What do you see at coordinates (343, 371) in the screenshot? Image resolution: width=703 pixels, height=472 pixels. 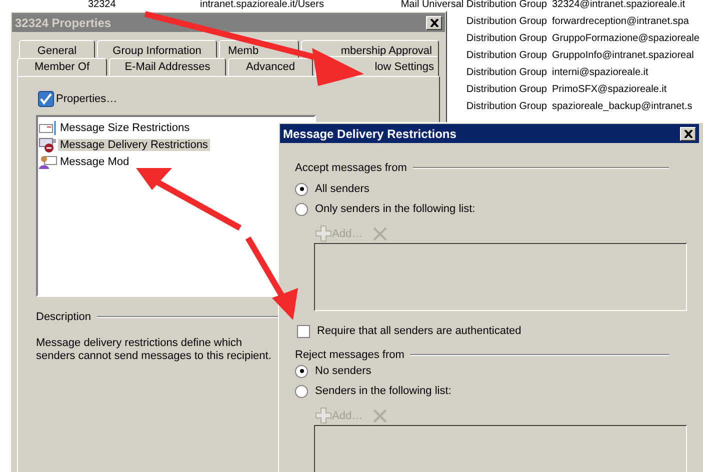 I see `radio-label: No senders` at bounding box center [343, 371].